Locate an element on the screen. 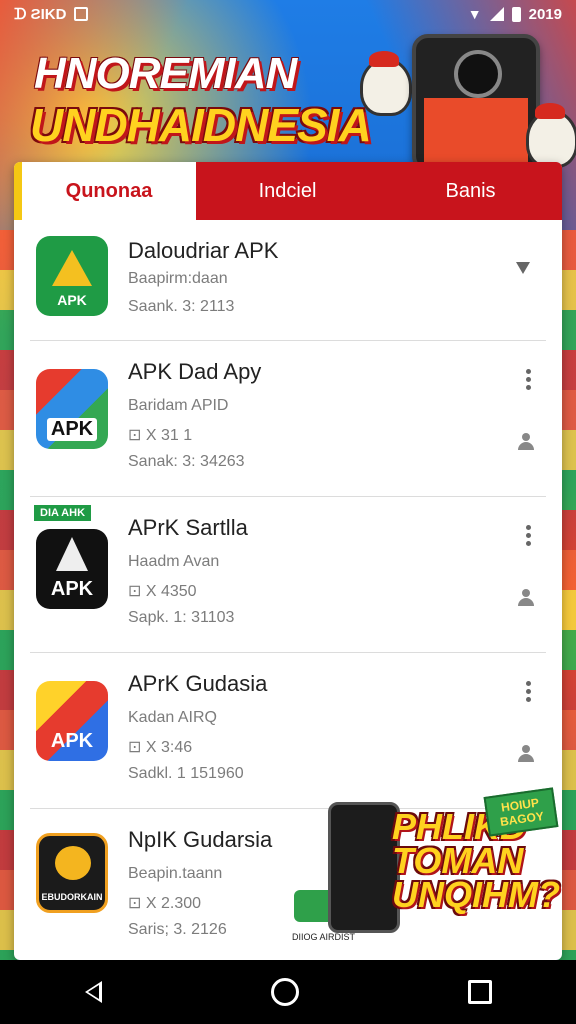 The height and width of the screenshot is (1024, 576). notification-icon is located at coordinates (81, 14).